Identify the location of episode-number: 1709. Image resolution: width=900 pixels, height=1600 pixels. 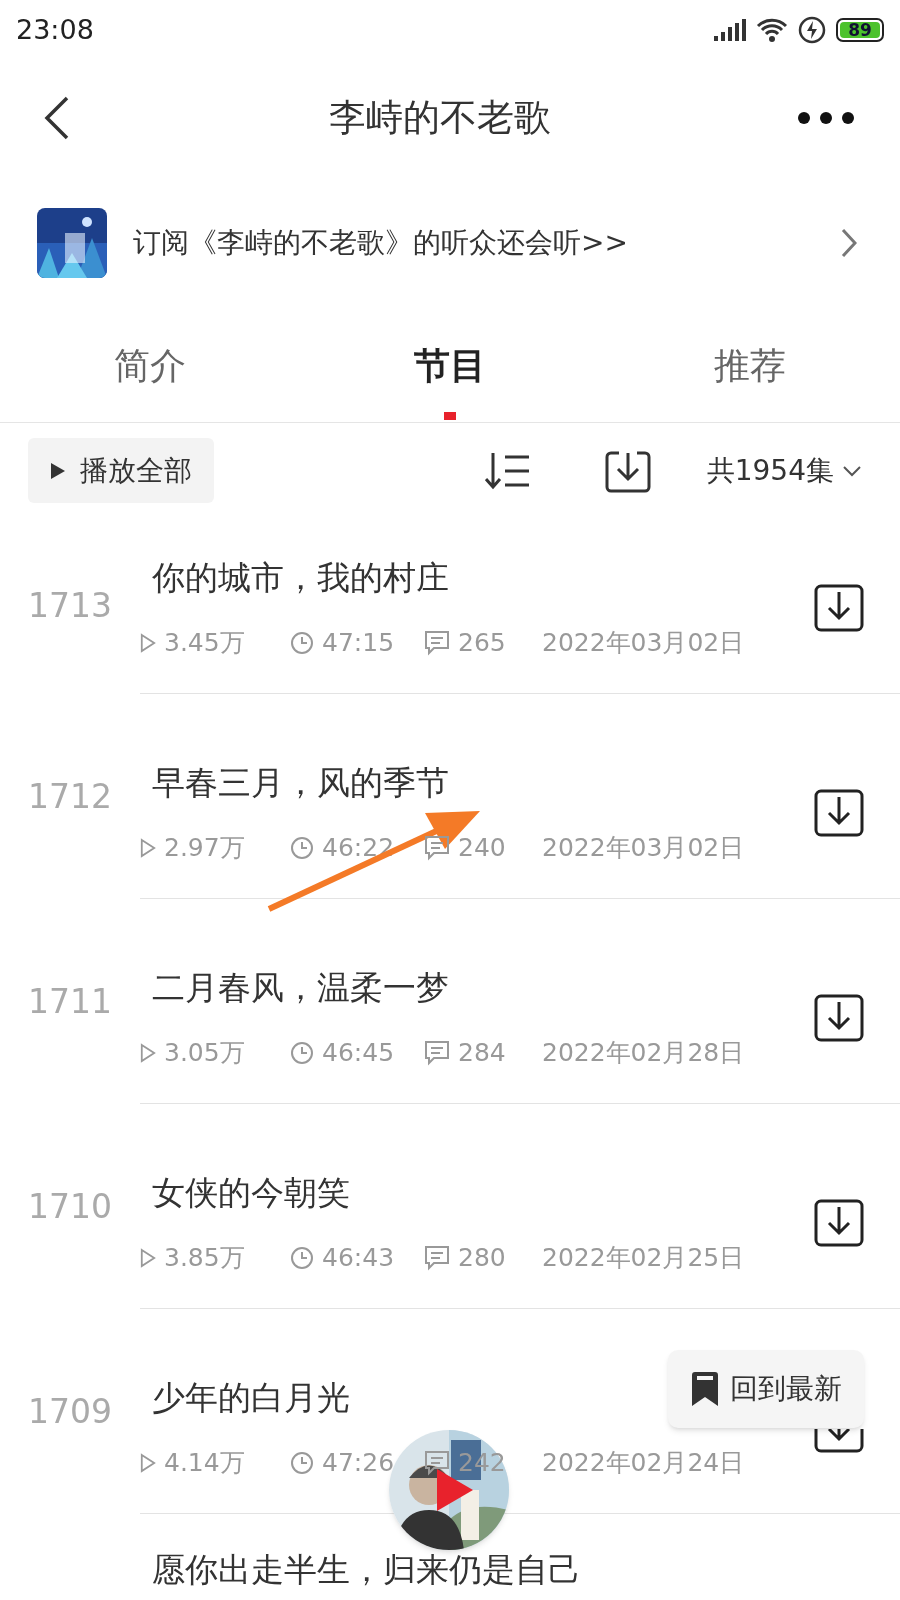
(70, 1411).